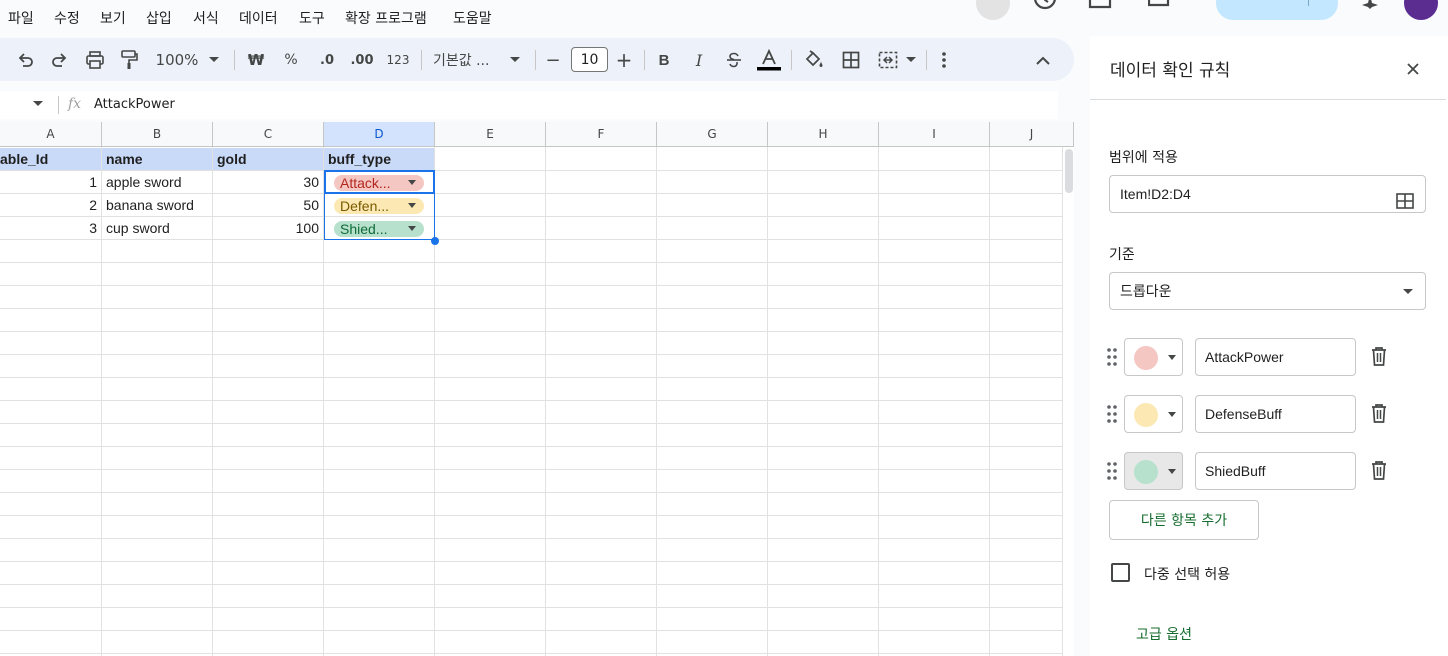 The image size is (1448, 656). What do you see at coordinates (1184, 520) in the screenshot?
I see `add-item-button: 다른 항목 추가` at bounding box center [1184, 520].